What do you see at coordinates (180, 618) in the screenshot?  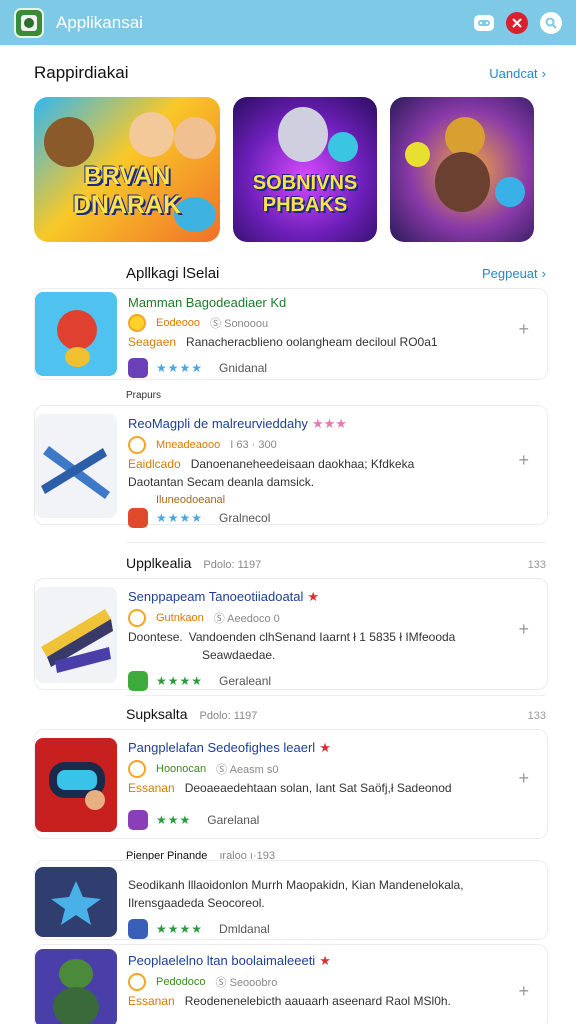 I see `developer: Gutnkaon` at bounding box center [180, 618].